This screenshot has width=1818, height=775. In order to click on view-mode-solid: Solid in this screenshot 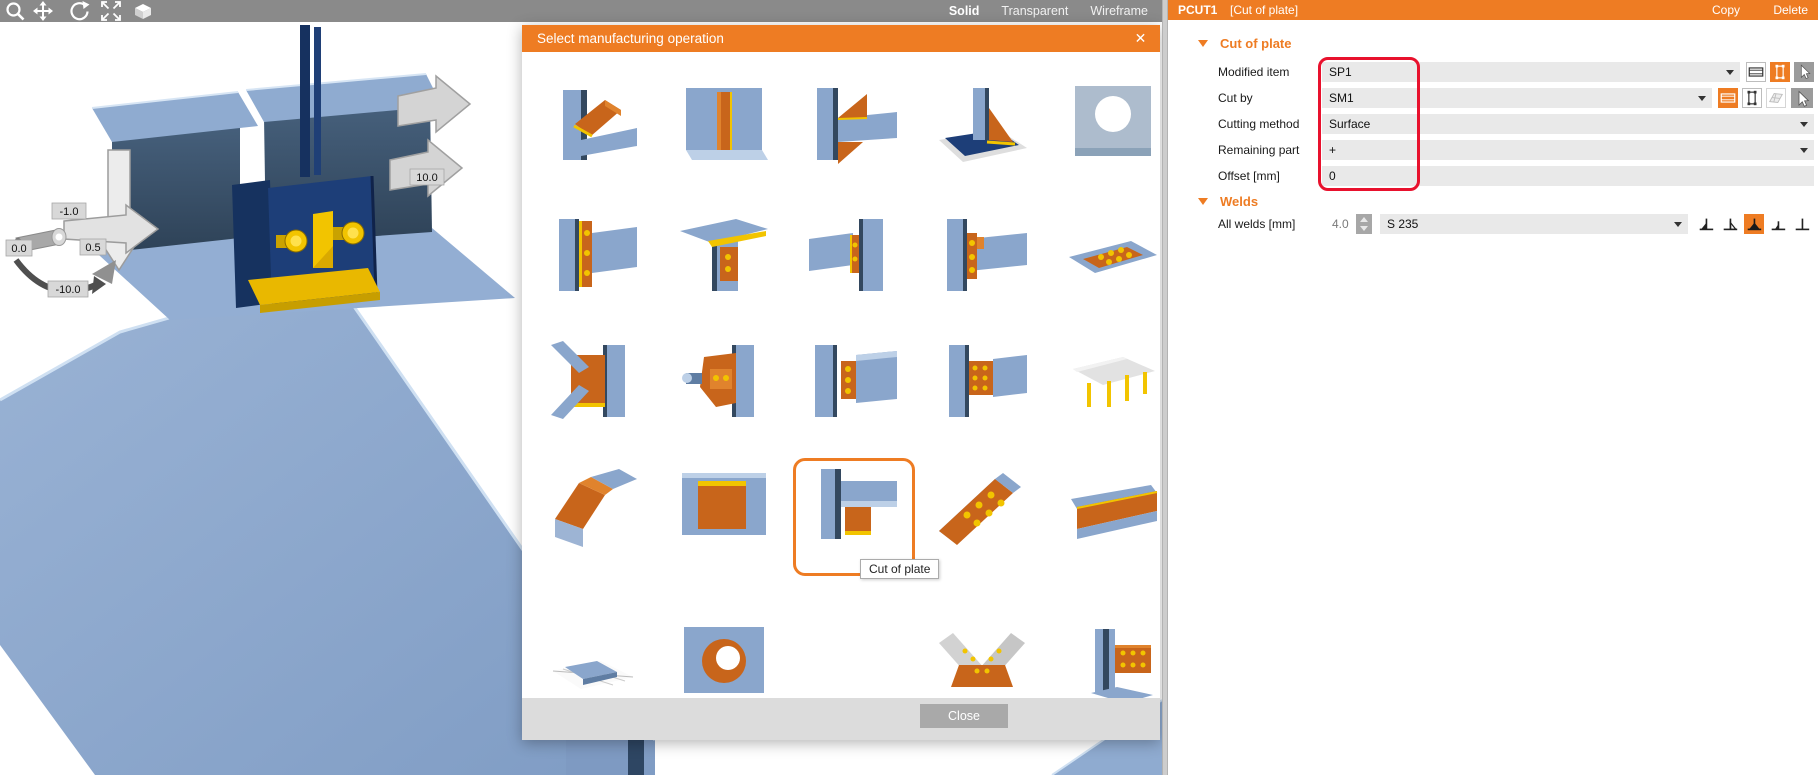, I will do `click(964, 11)`.